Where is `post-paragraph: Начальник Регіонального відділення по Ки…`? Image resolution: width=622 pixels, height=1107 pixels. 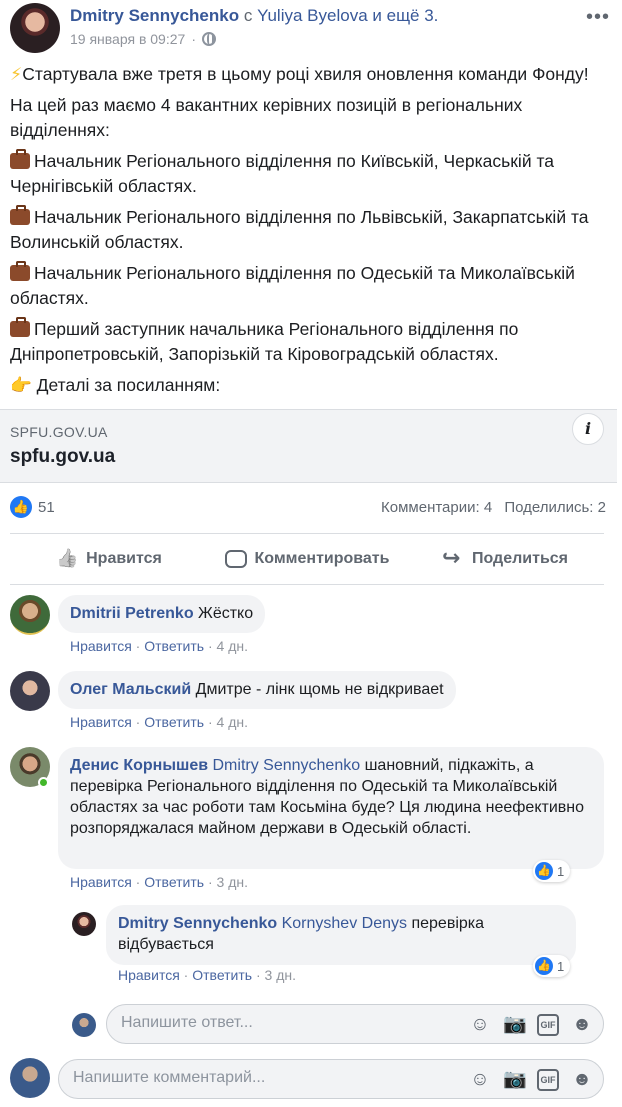
post-paragraph: Начальник Регіонального відділення по Ки… is located at coordinates (282, 172).